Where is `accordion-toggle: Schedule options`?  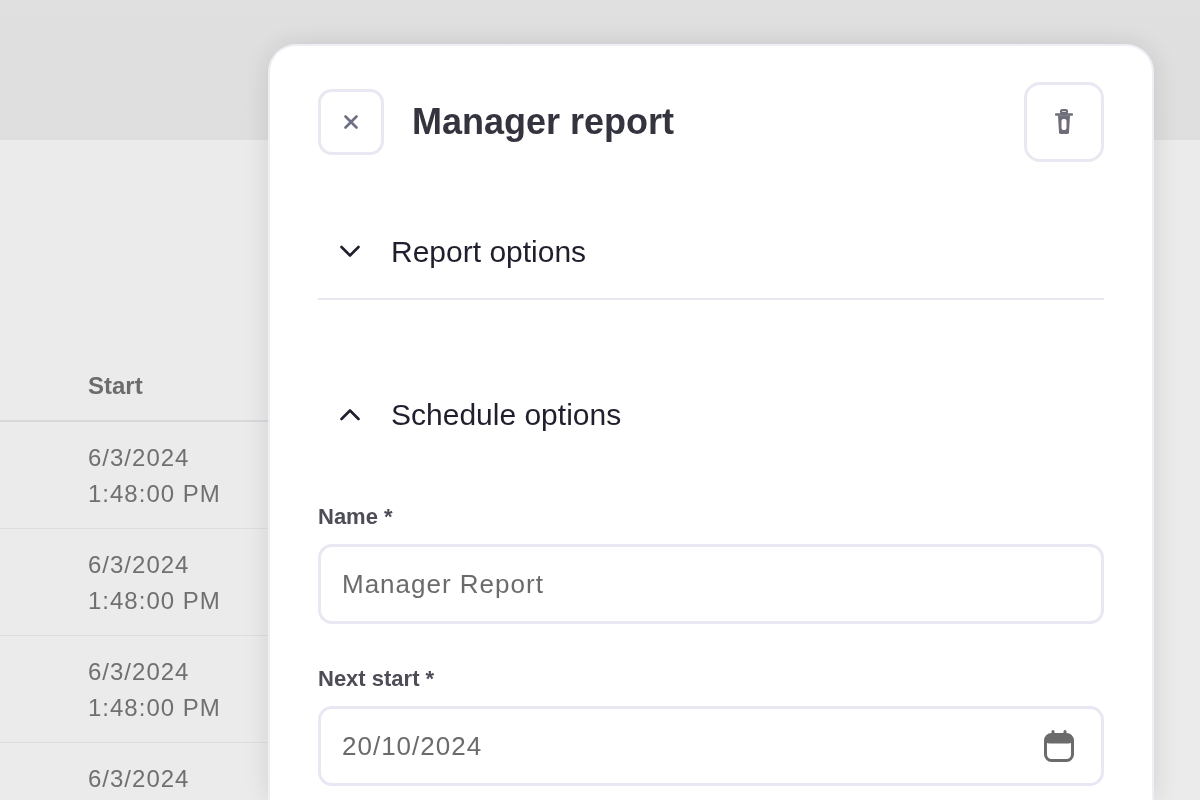
accordion-toggle: Schedule options is located at coordinates (711, 414).